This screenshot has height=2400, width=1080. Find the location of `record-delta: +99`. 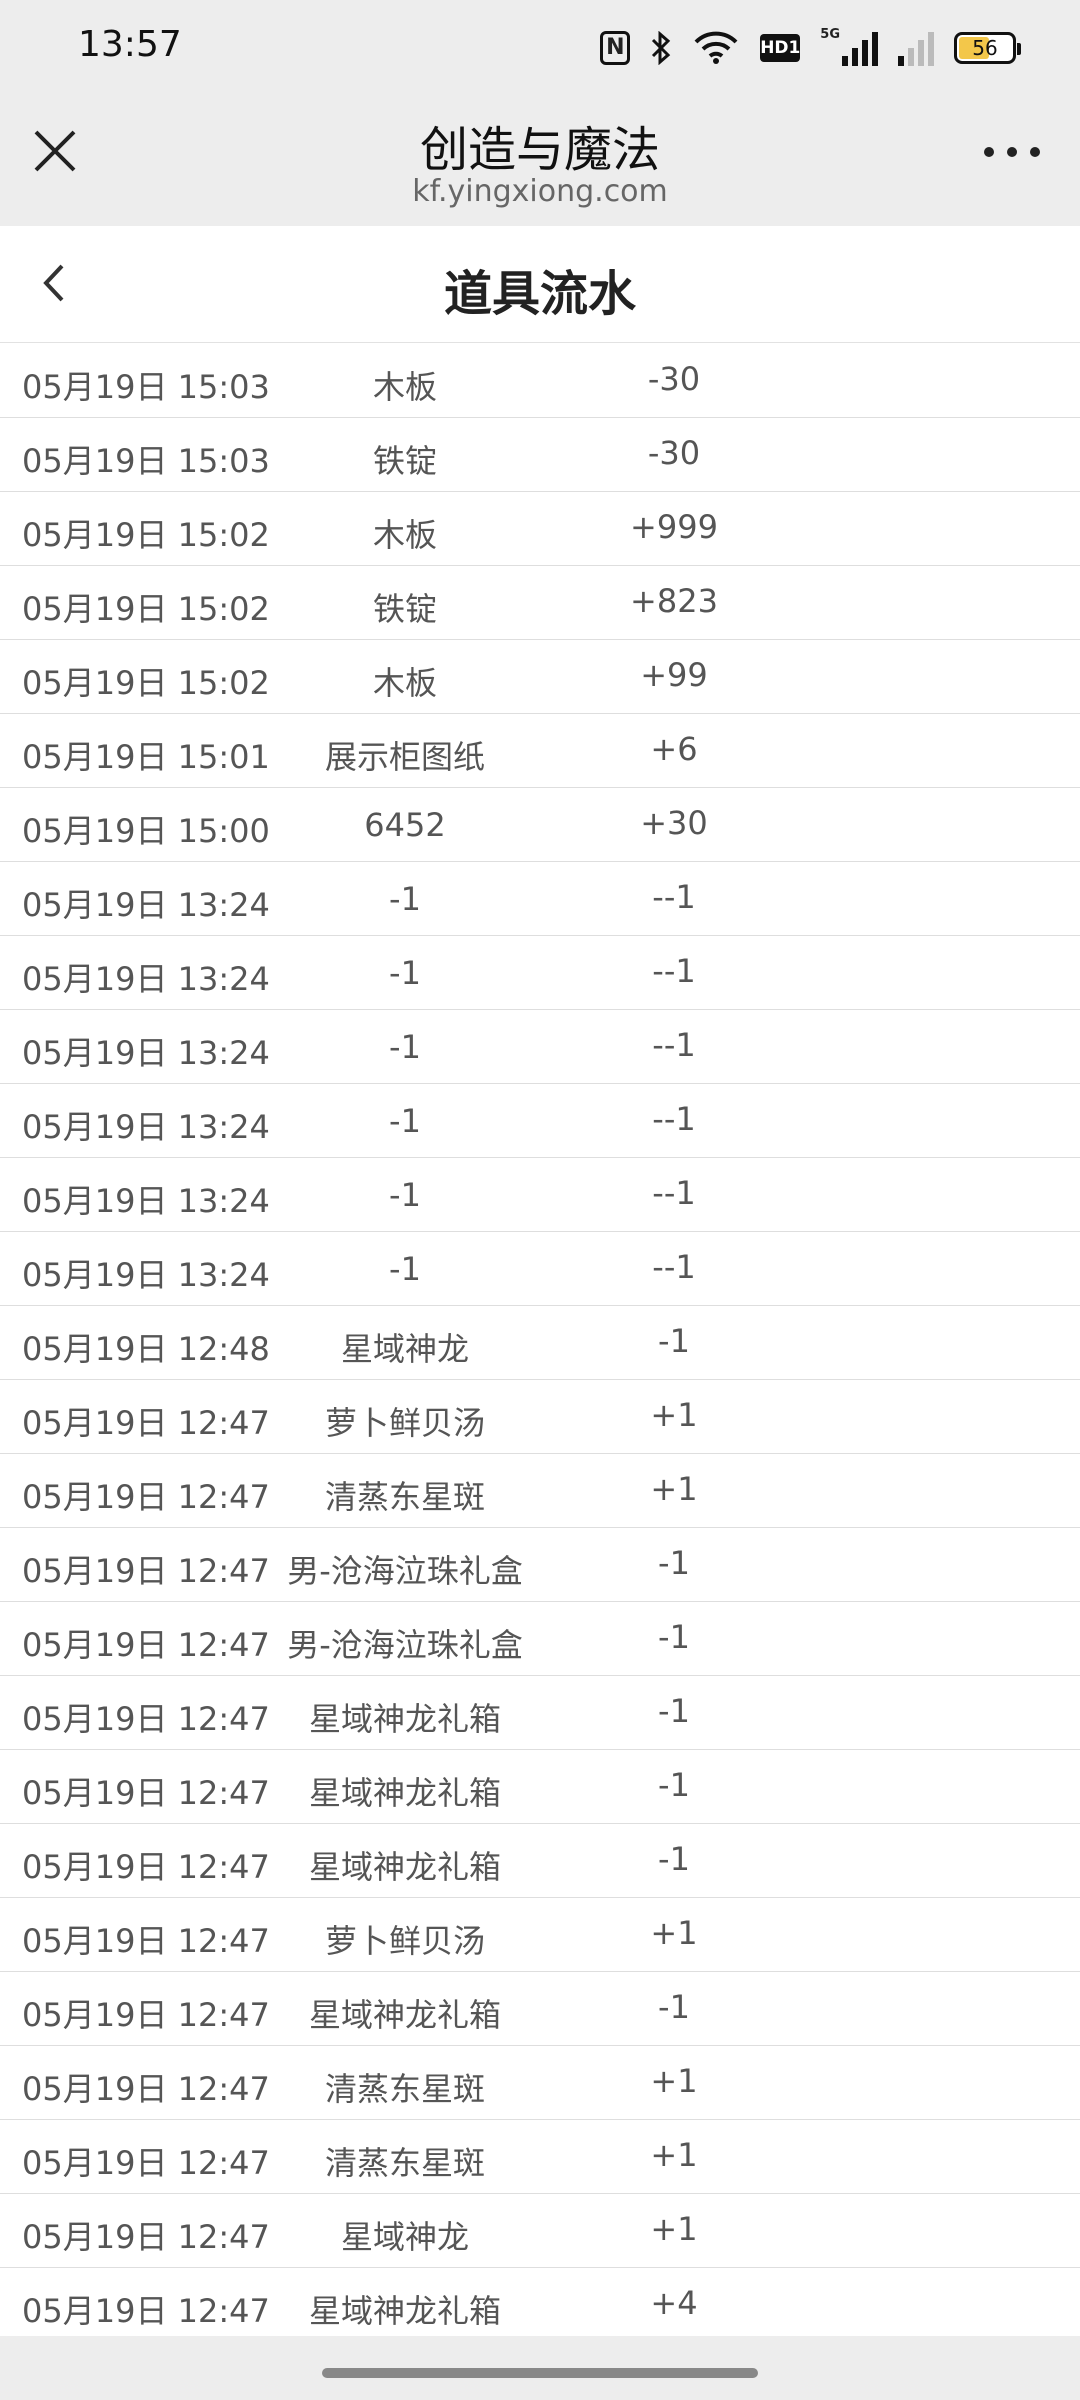

record-delta: +99 is located at coordinates (674, 675).